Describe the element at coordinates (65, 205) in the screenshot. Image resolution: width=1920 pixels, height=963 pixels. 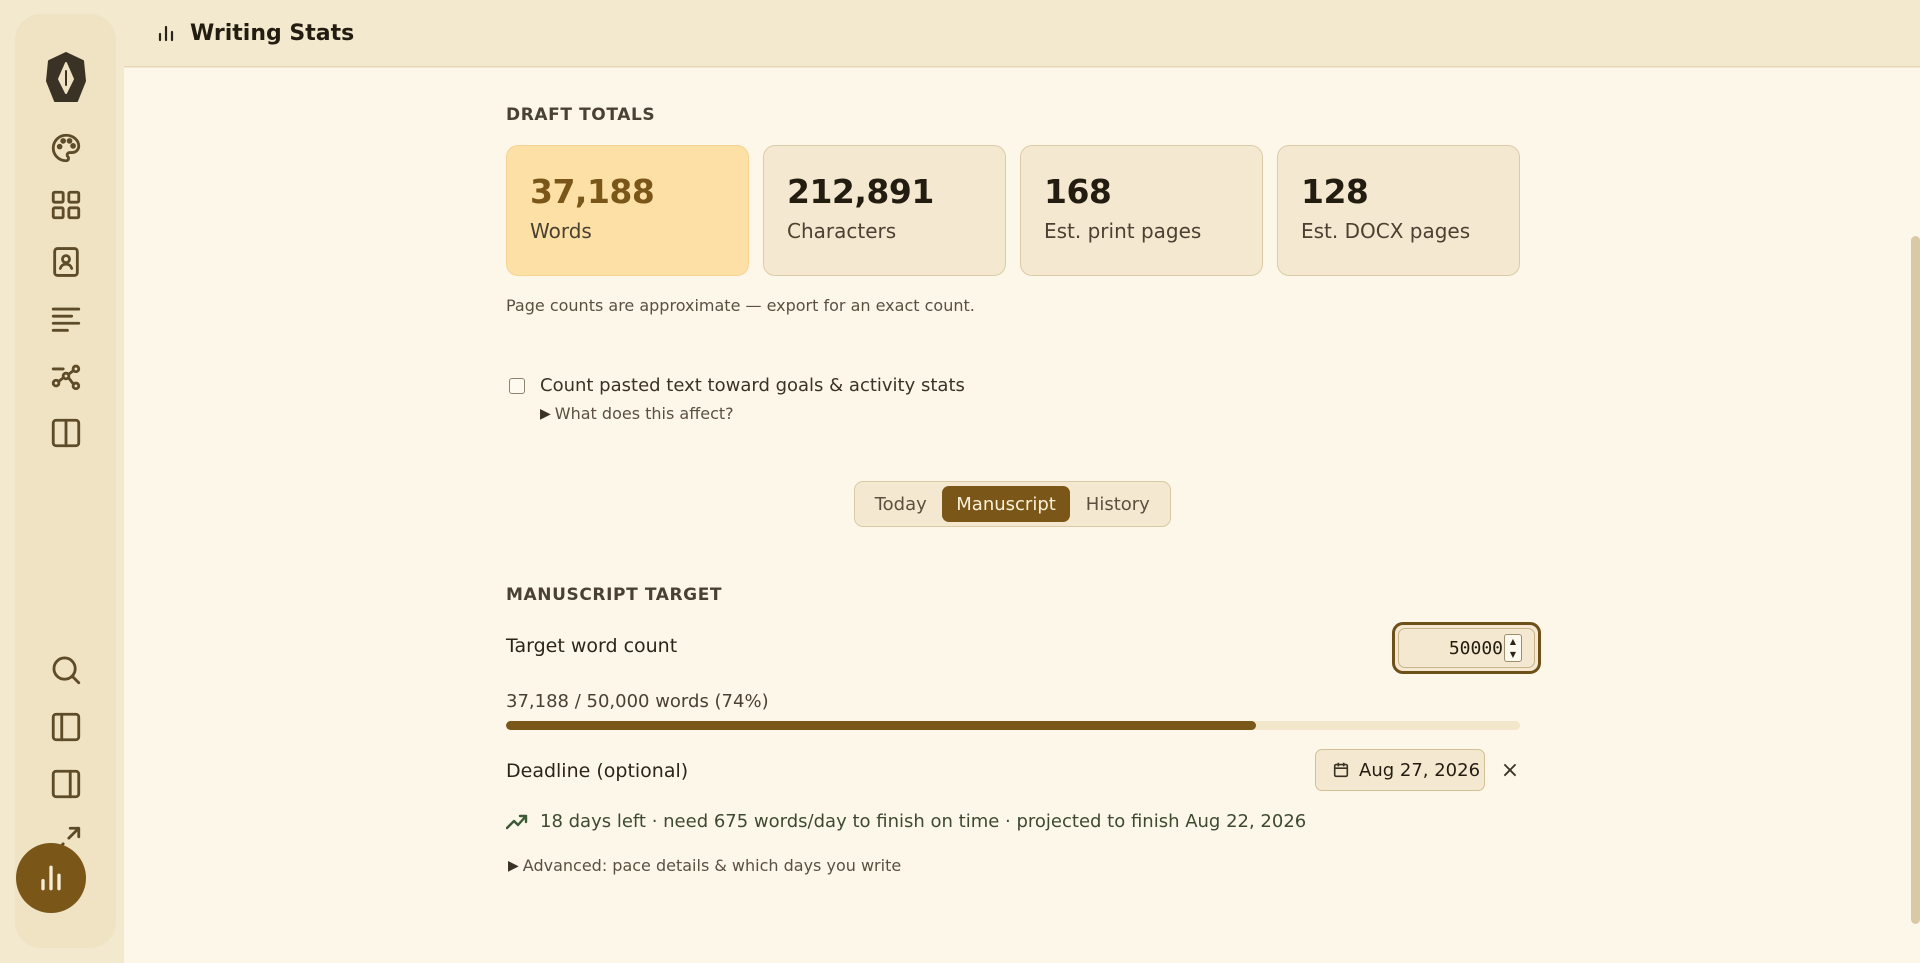
I see `grid-icon` at that location.